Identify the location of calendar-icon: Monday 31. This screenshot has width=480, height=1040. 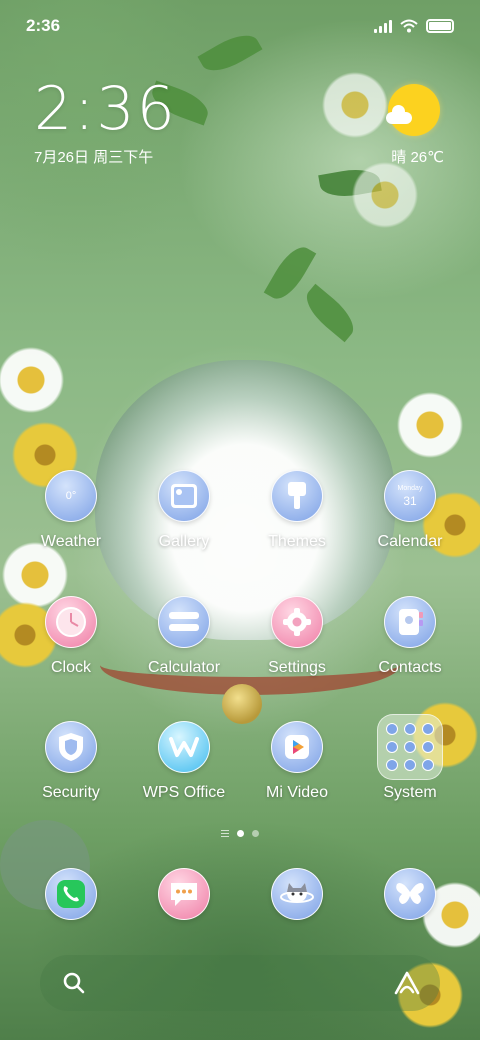
(410, 496).